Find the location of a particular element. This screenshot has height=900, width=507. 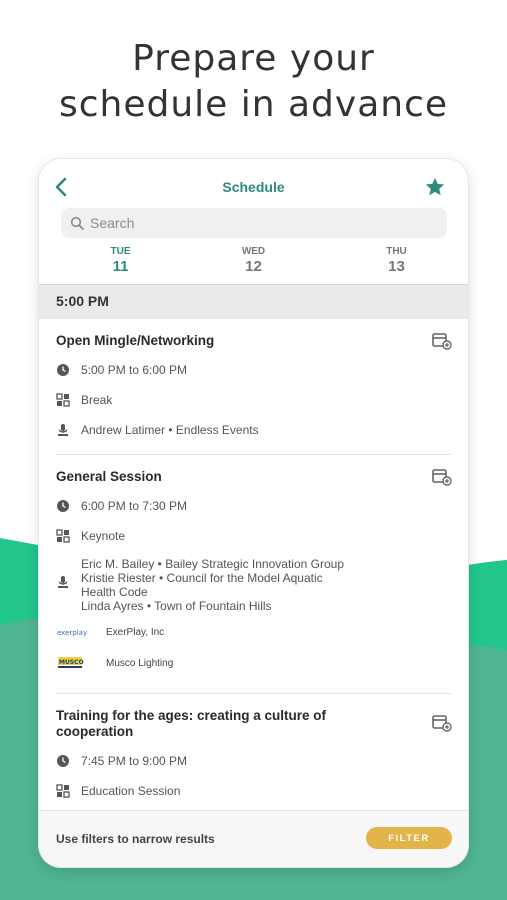

session-speaker: Health Code is located at coordinates (114, 592).